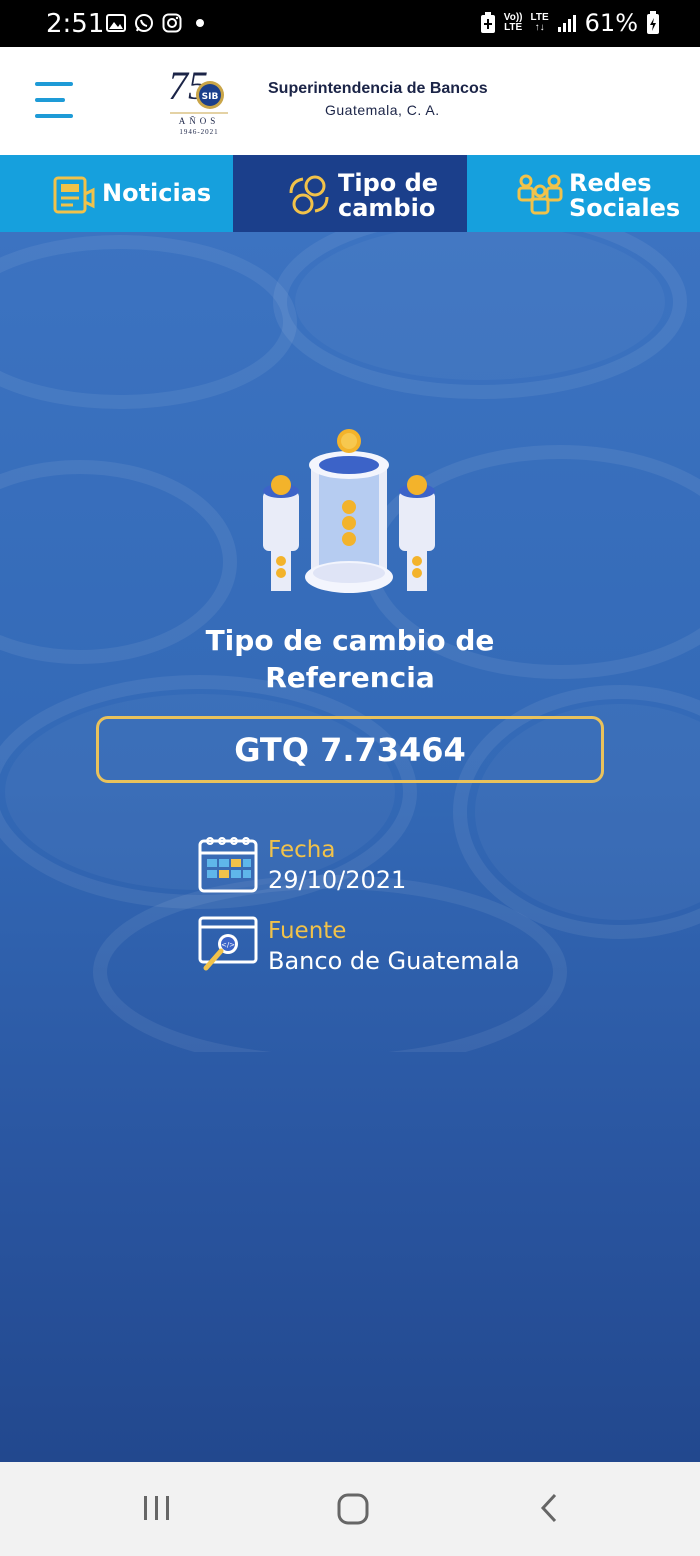 The height and width of the screenshot is (1556, 700). I want to click on svg-text: SIB, so click(210, 97).